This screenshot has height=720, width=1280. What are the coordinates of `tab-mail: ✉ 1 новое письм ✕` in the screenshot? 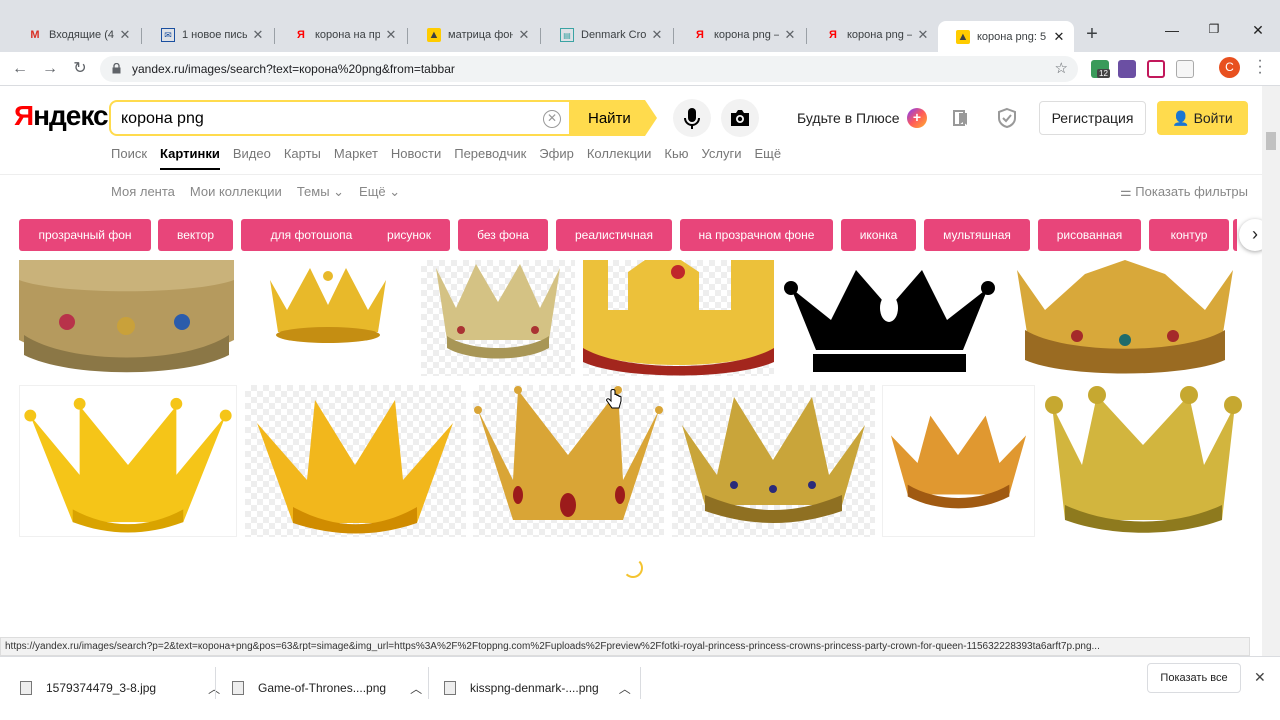 It's located at (208, 35).